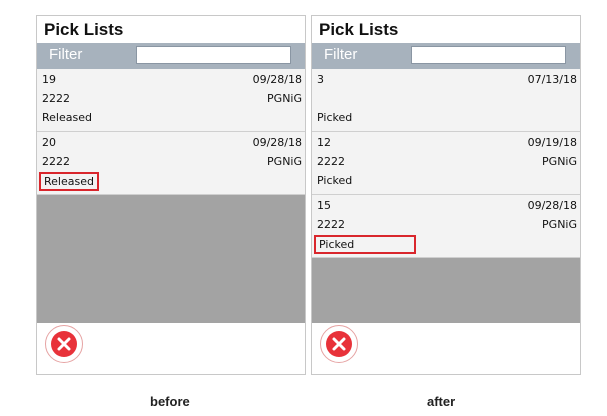 This screenshot has width=607, height=416. What do you see at coordinates (324, 142) in the screenshot?
I see `pick-number: 12` at bounding box center [324, 142].